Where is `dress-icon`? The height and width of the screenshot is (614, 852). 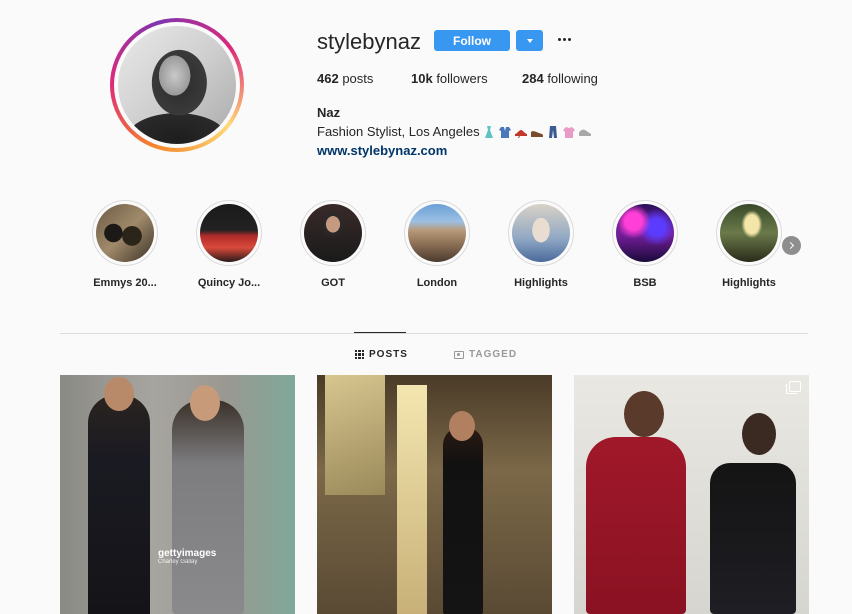 dress-icon is located at coordinates (488, 131).